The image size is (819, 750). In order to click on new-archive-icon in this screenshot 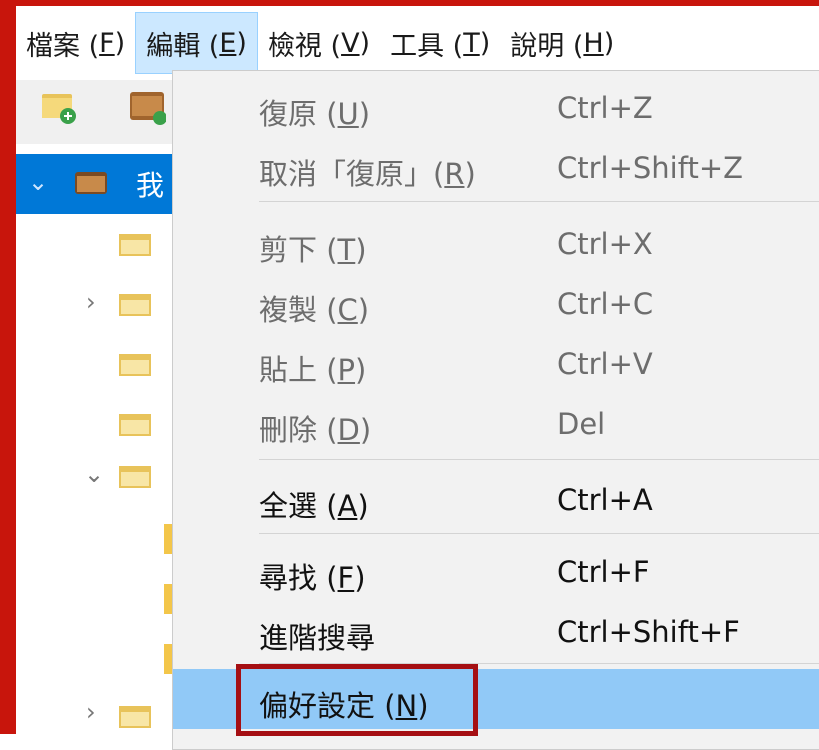, I will do `click(147, 107)`.